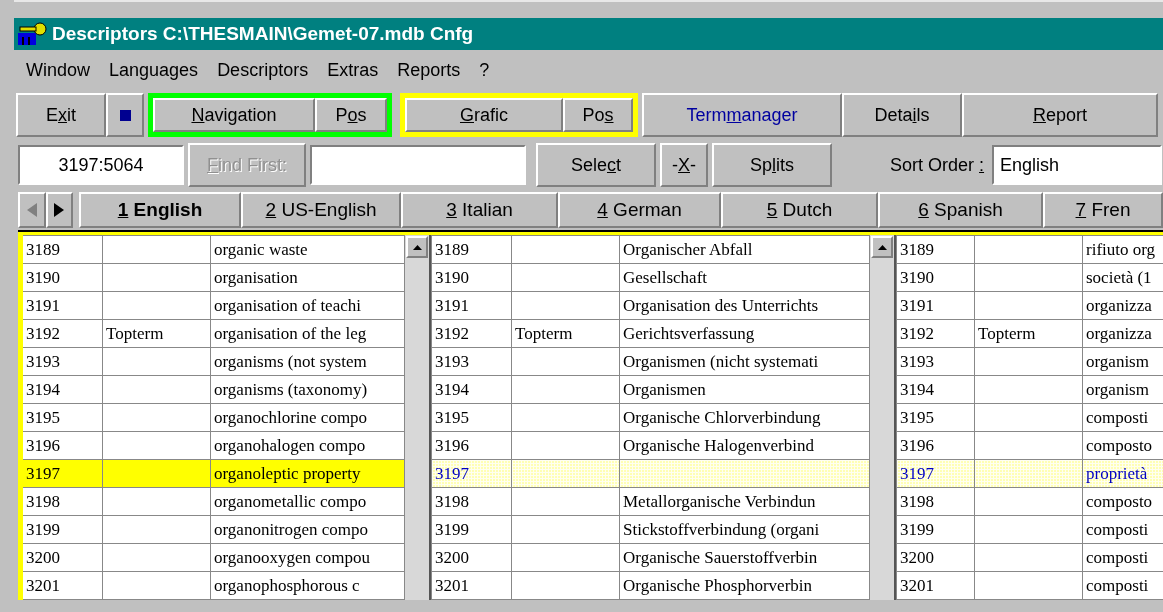  Describe the element at coordinates (307, 417) in the screenshot. I see `table-cell: organochlorine compo` at that location.